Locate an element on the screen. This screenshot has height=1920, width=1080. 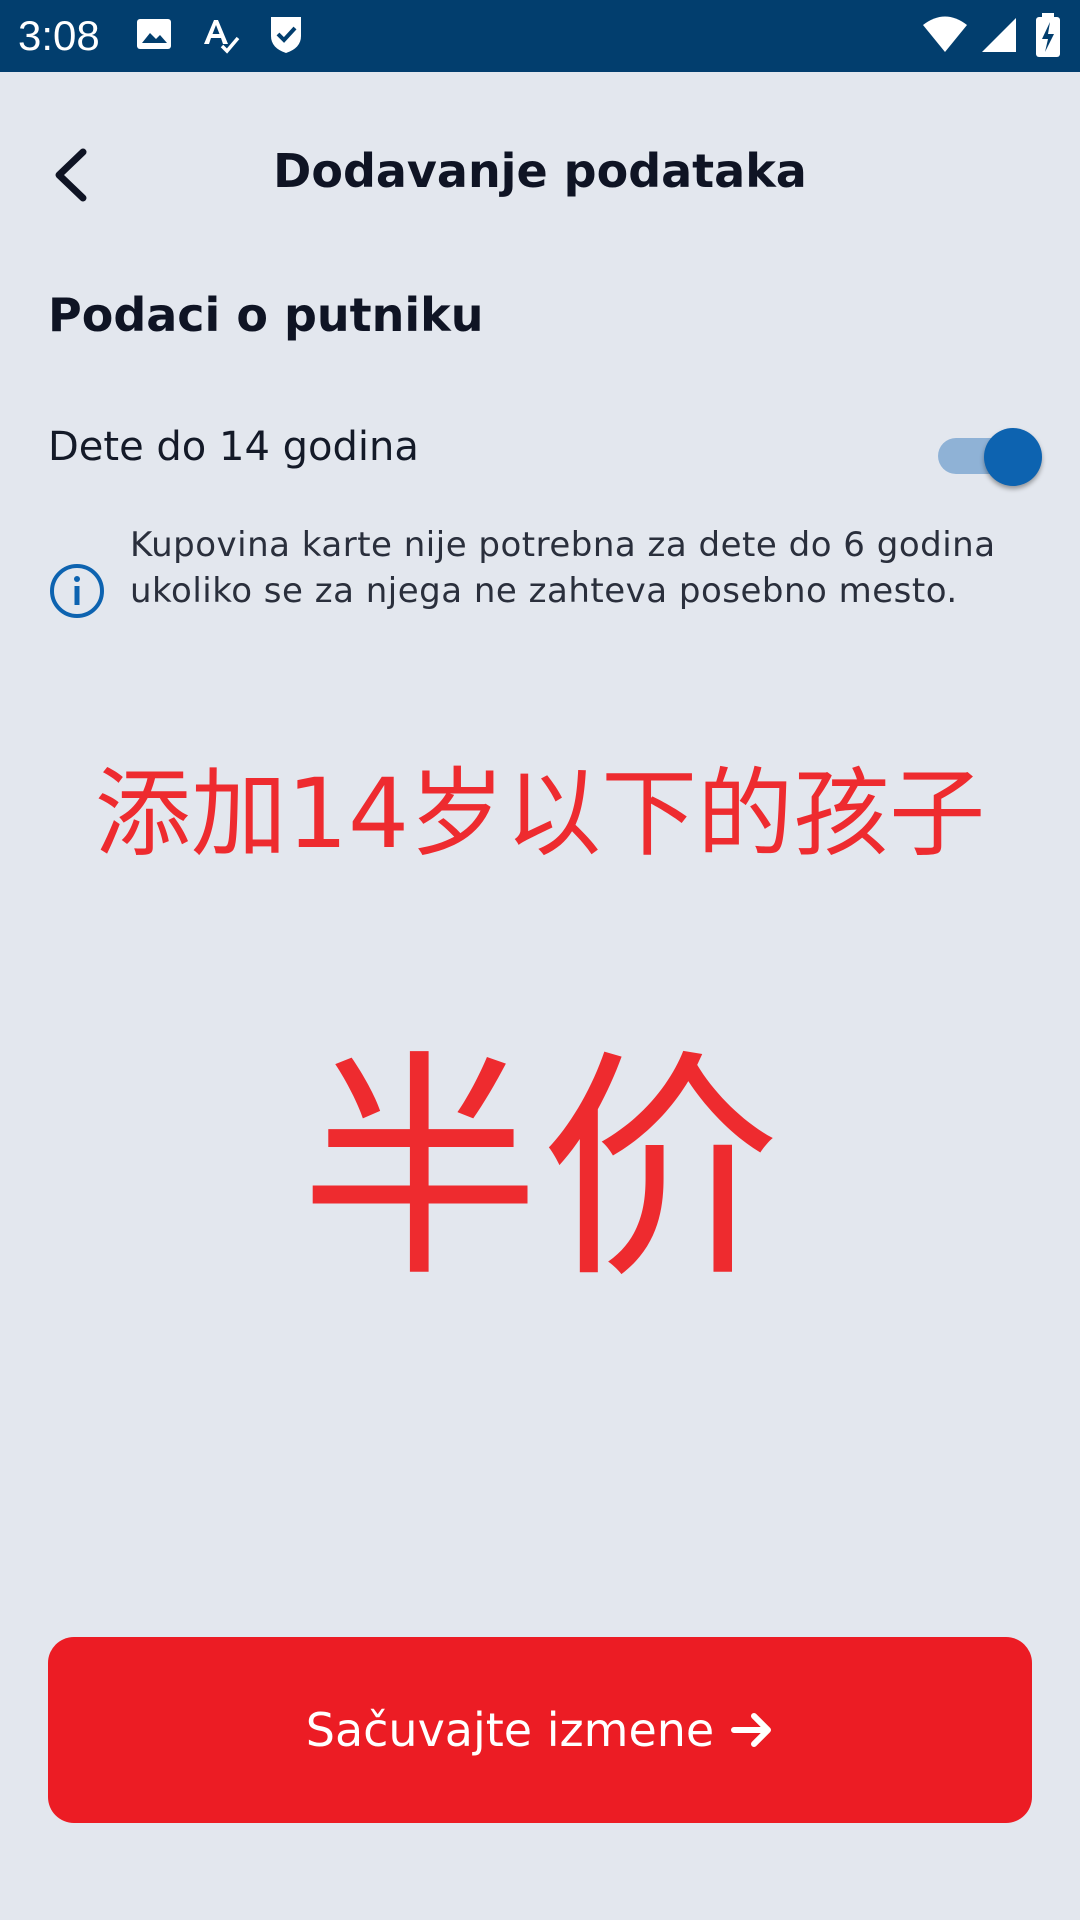
battery-charging-icon is located at coordinates (1048, 35).